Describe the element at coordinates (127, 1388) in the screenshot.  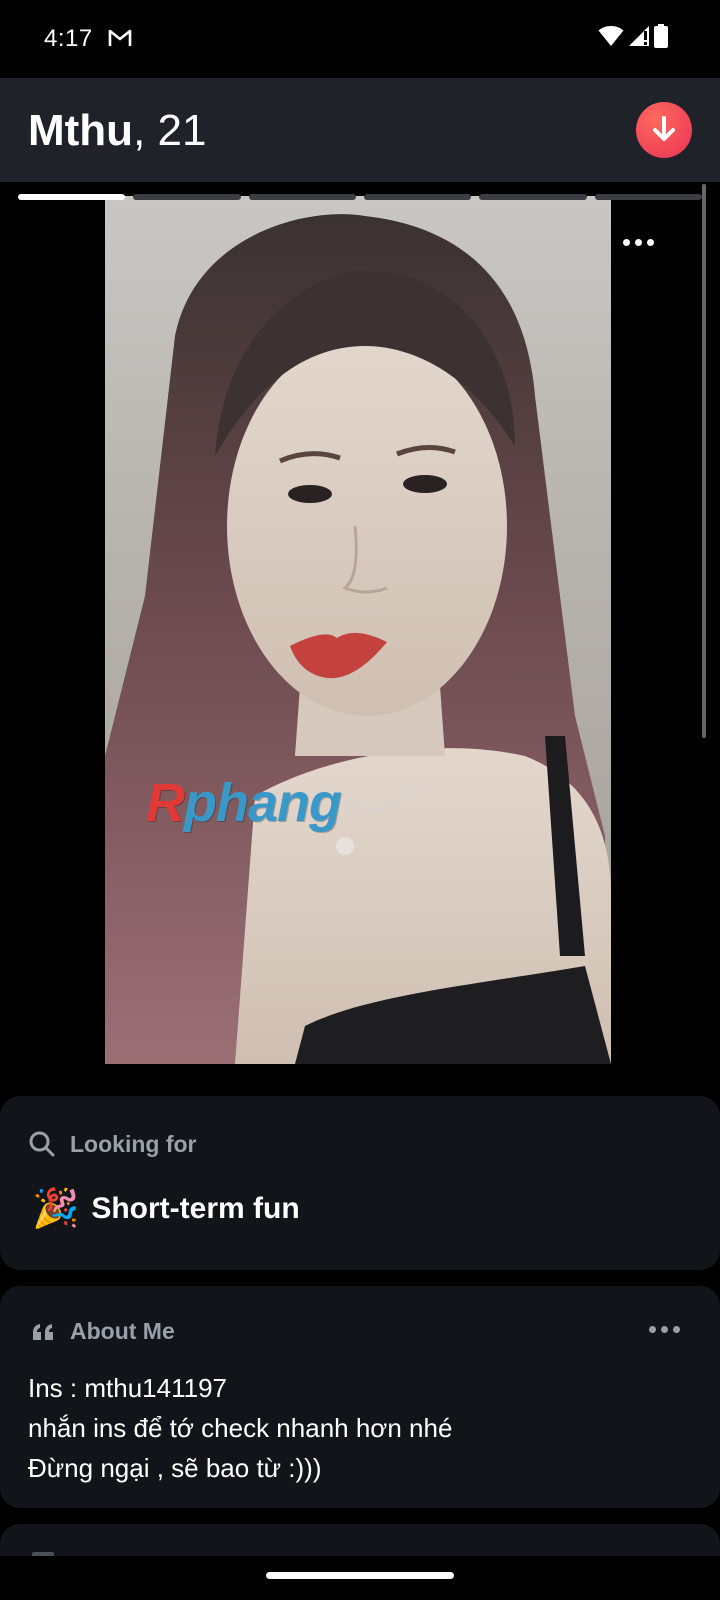
I see `about-me-line: Ins : mthu141197` at that location.